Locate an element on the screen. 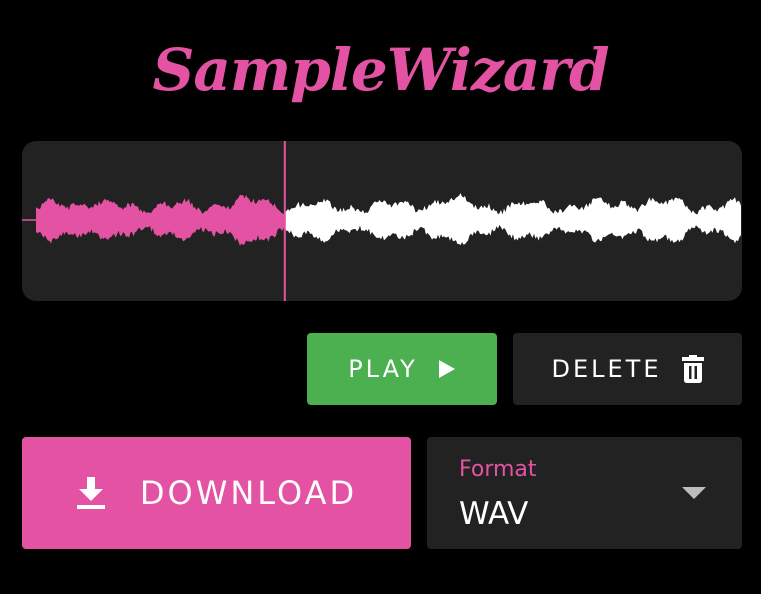 This screenshot has height=594, width=761. delete-button-label: DELETE is located at coordinates (606, 369).